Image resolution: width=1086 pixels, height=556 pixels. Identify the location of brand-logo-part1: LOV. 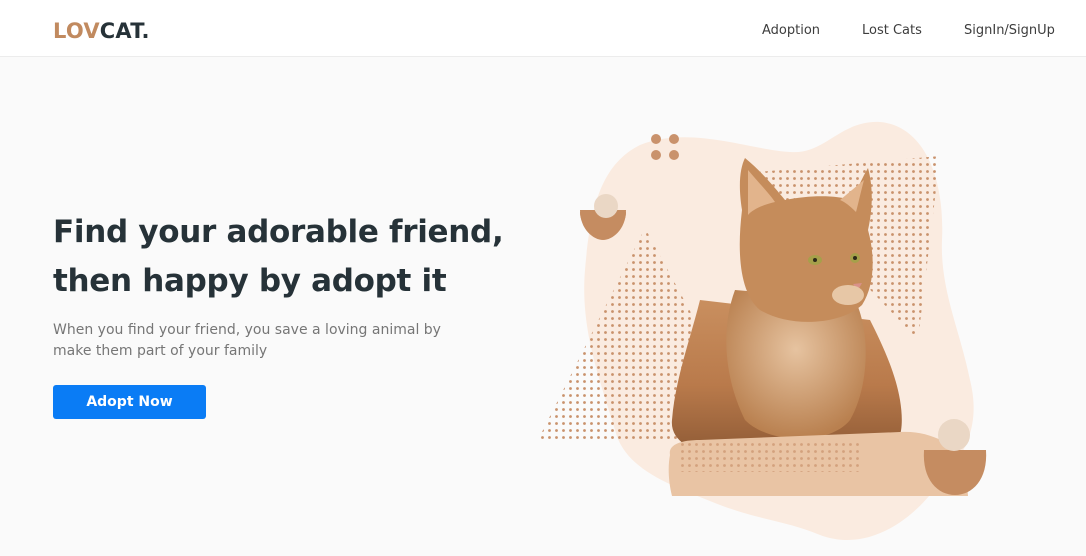
(76, 31).